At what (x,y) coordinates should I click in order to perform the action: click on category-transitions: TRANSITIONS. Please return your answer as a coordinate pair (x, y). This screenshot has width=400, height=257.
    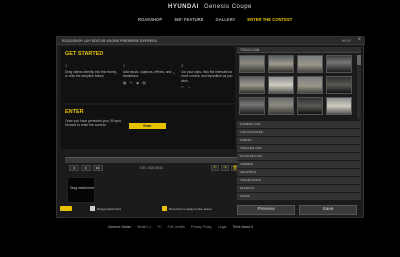
    Looking at the image, I should click on (299, 180).